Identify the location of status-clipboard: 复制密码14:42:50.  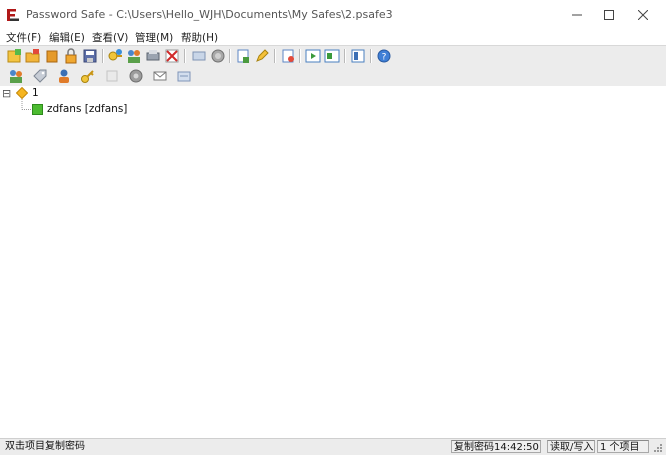
(496, 446).